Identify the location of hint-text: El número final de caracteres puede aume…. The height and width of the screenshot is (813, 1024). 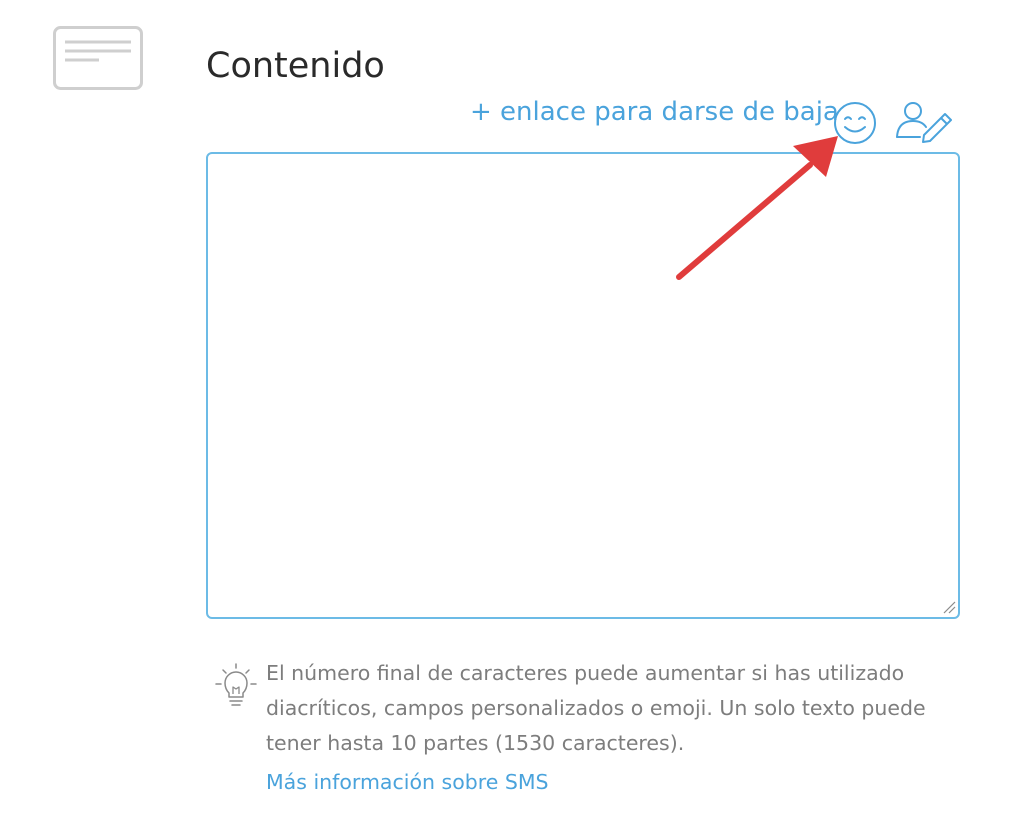
(596, 708).